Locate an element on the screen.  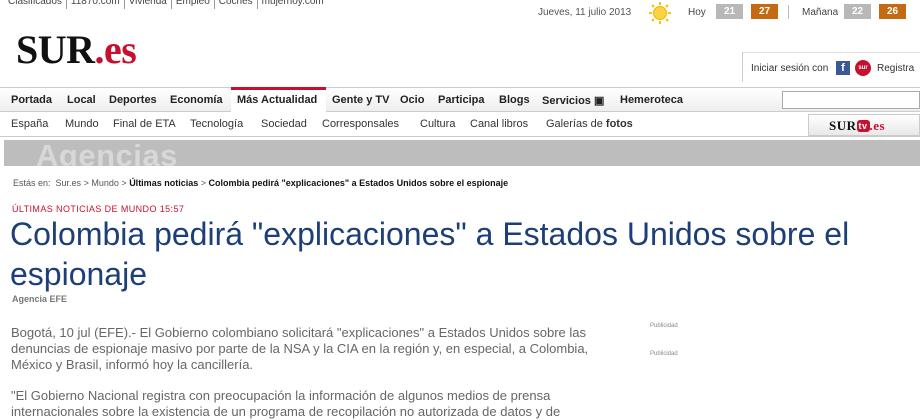
login-label: Iniciar sesión con is located at coordinates (790, 68).